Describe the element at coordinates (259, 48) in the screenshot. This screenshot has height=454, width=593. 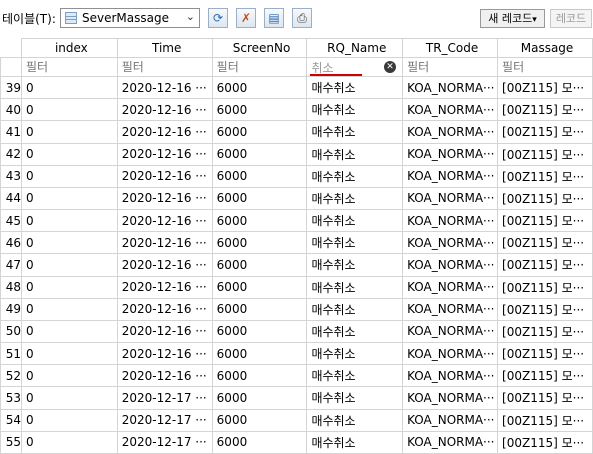
I see `column-header-screenno: ScreenNo` at that location.